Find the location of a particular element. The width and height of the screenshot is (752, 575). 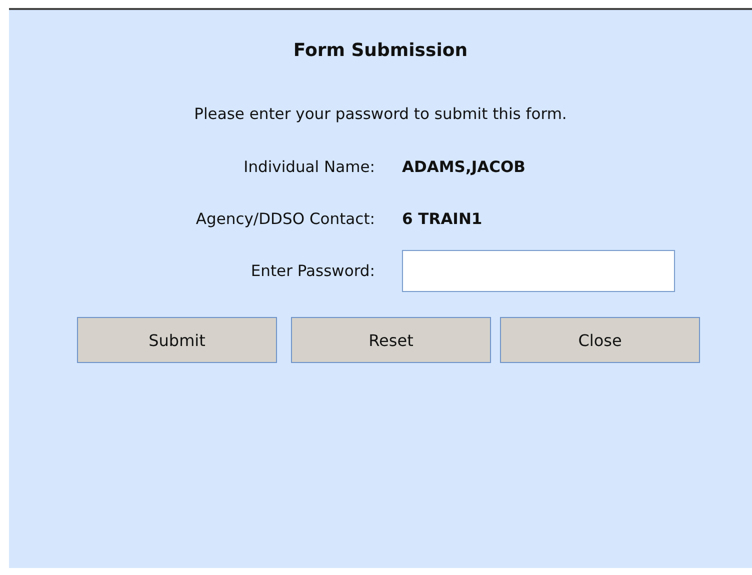

field-value: ADAMS,JACOB is located at coordinates (464, 167).